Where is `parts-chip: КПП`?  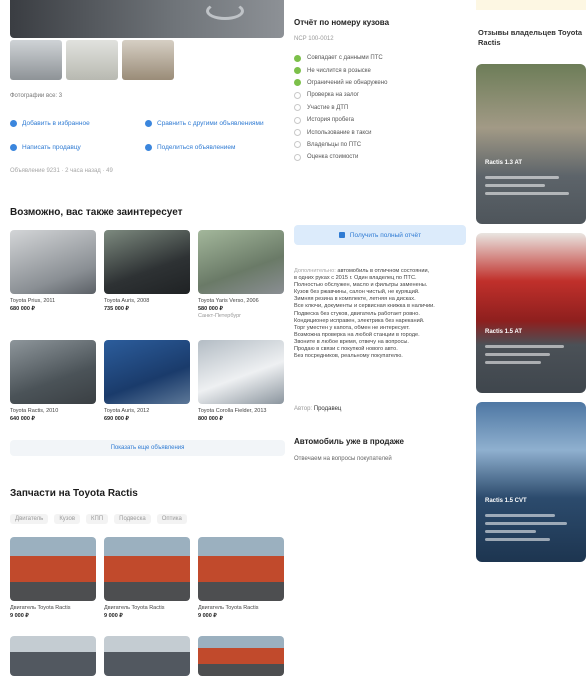
parts-chip: КПП is located at coordinates (97, 519).